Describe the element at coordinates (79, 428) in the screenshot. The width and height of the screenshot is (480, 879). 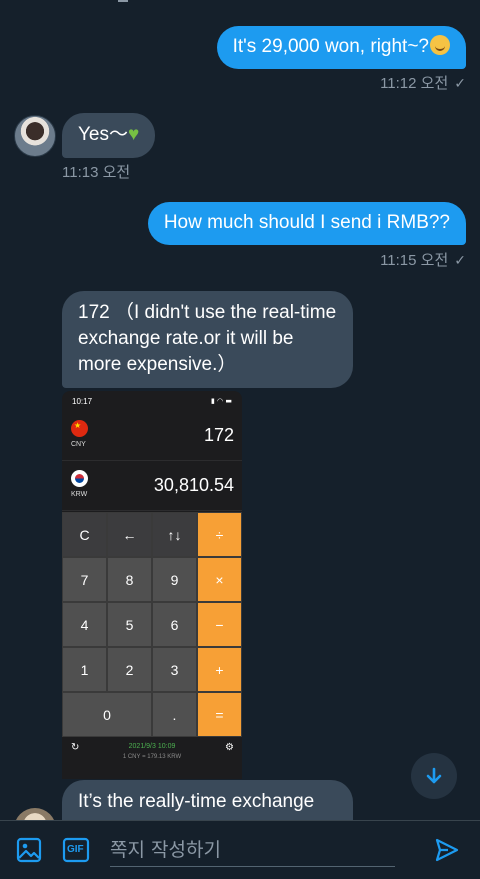
I see `china-flag-icon` at that location.